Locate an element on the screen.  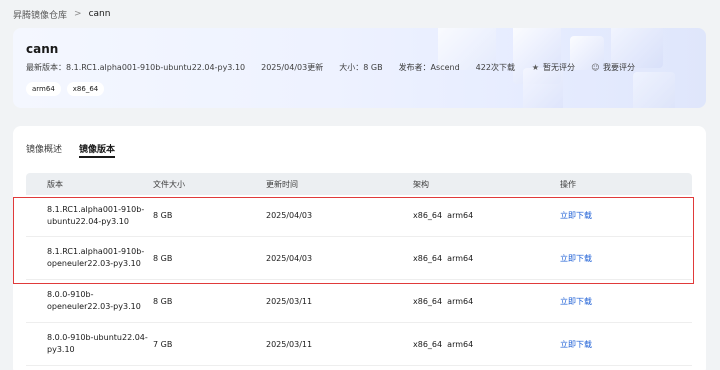
version-line: 8.0.0-910b-ubuntu22.04- is located at coordinates (97, 337).